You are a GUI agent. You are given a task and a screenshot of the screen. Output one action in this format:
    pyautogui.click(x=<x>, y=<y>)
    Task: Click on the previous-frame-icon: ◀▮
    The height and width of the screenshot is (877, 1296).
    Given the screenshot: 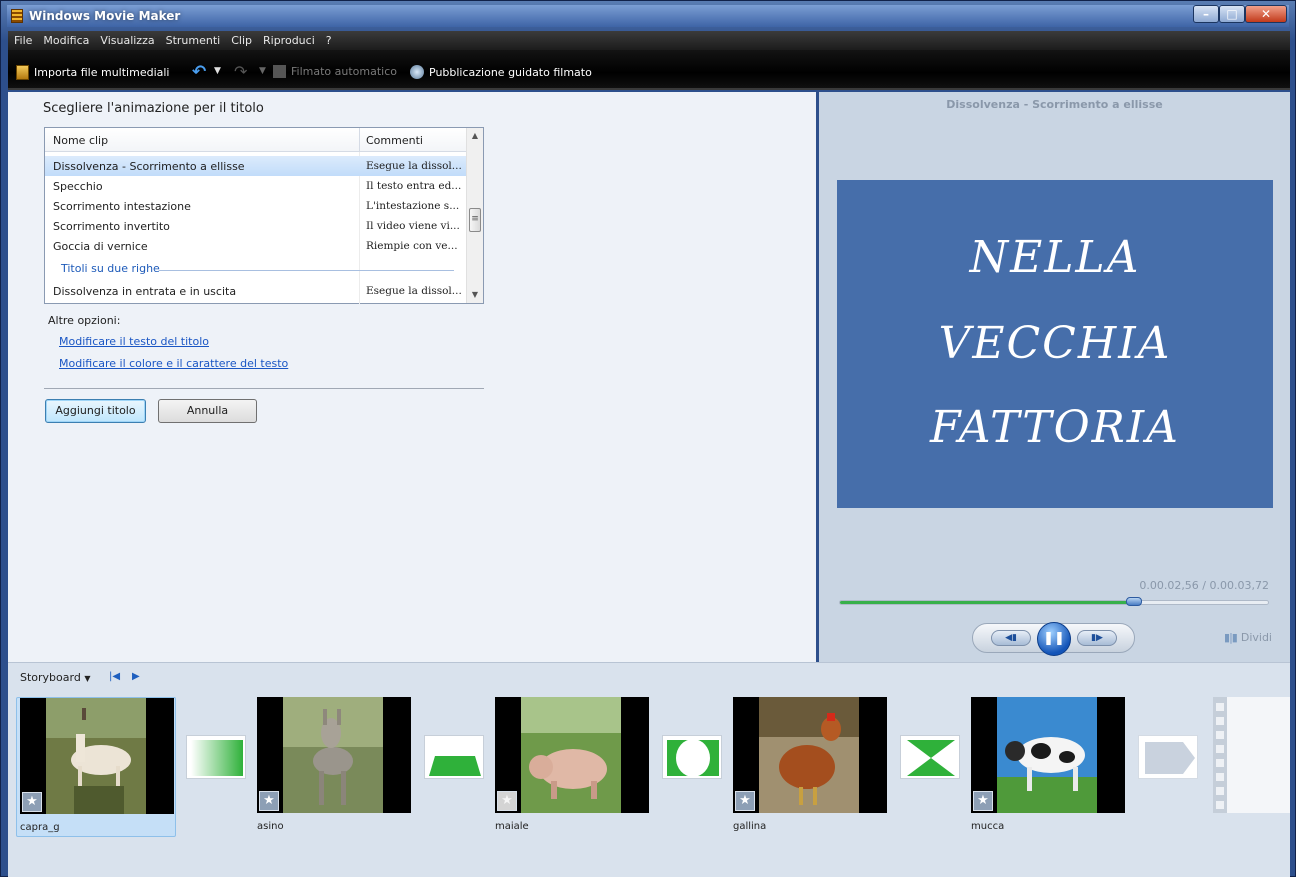 What is the action you would take?
    pyautogui.click(x=1011, y=638)
    